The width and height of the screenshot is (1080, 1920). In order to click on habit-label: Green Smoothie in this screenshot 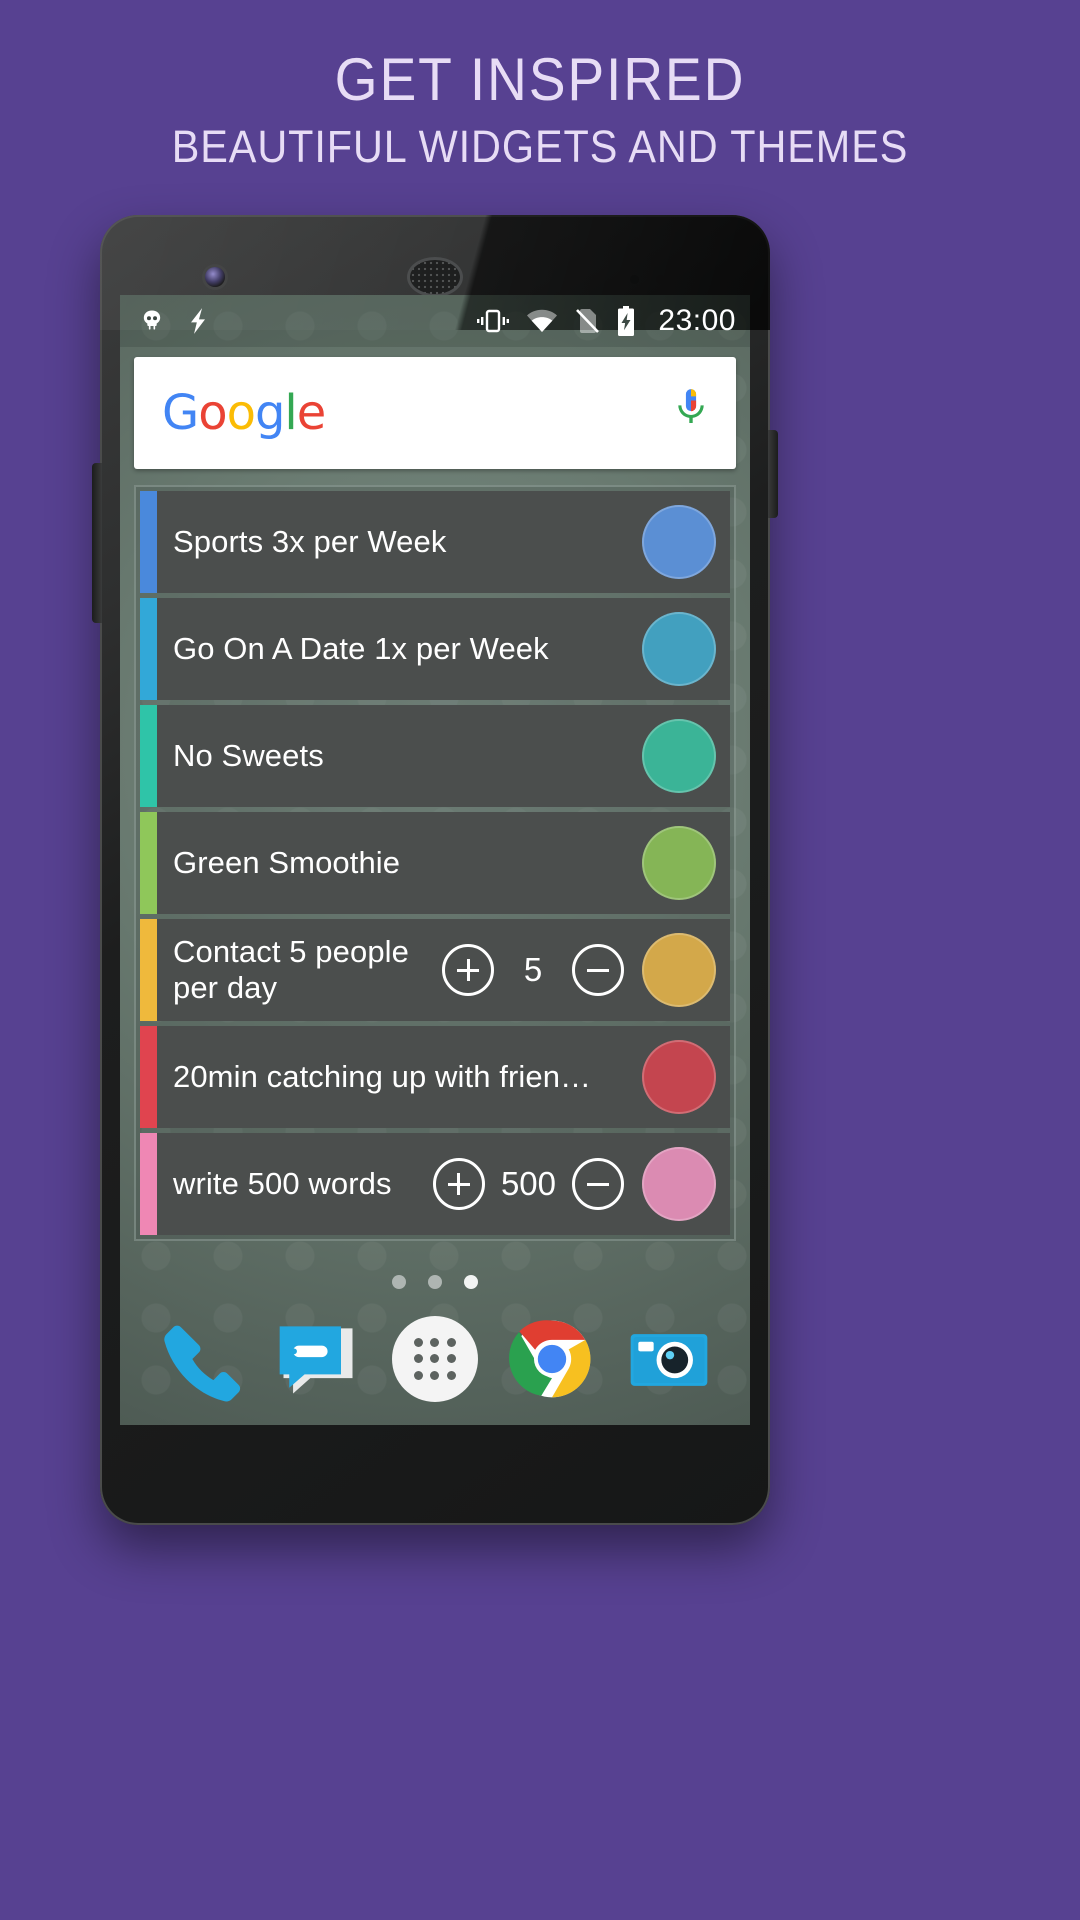, I will do `click(287, 863)`.